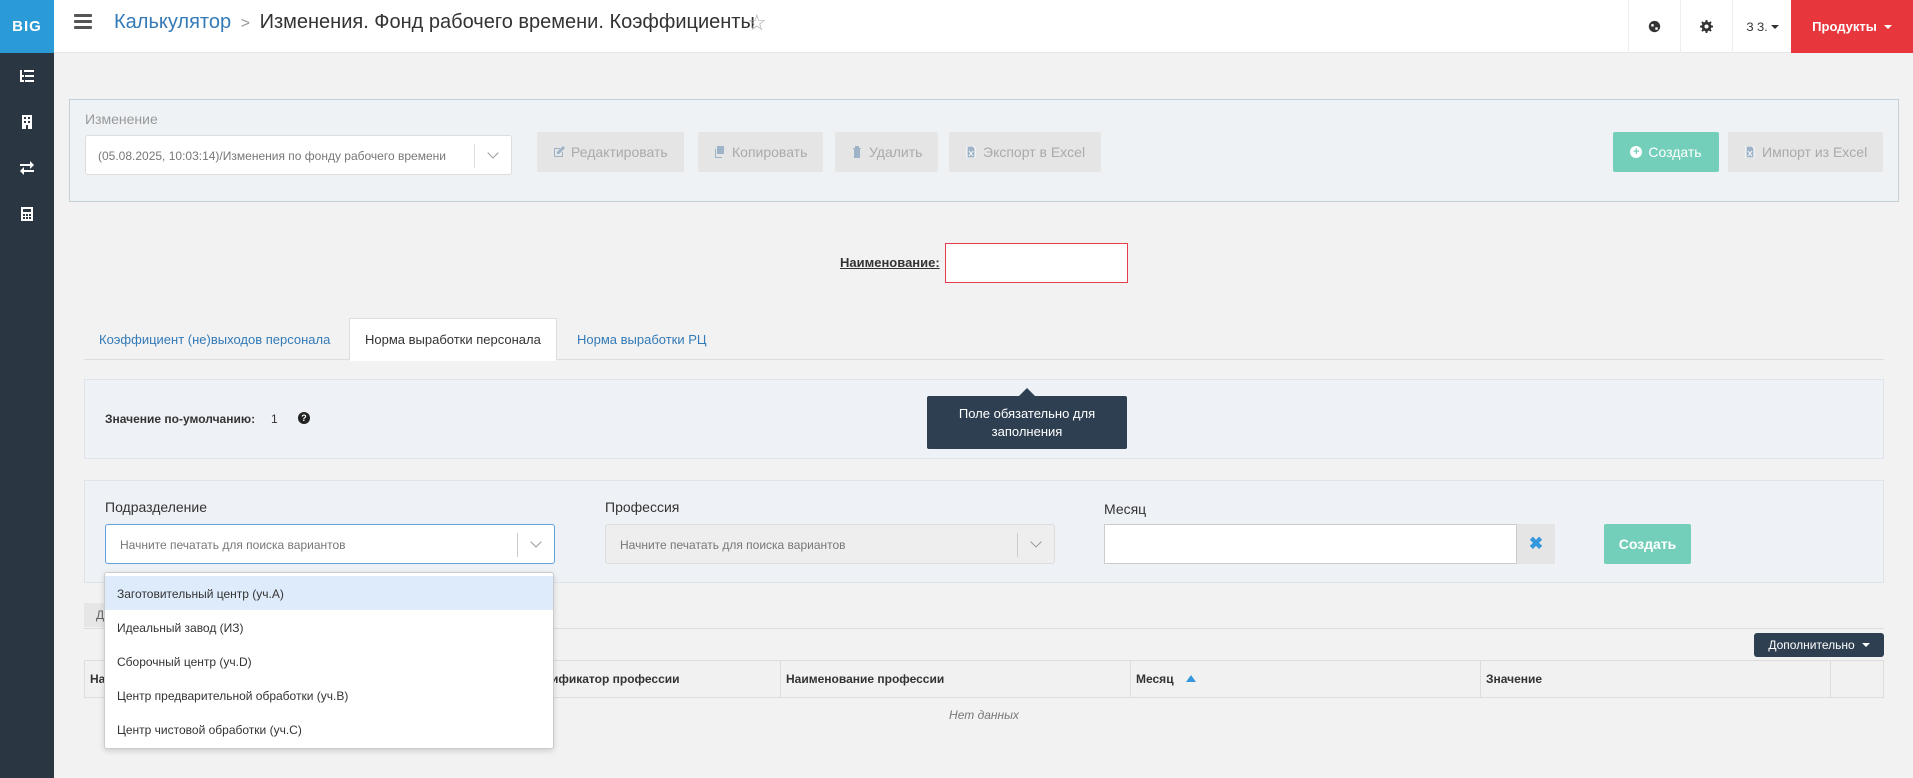 The image size is (1913, 778). I want to click on month-input, so click(1310, 544).